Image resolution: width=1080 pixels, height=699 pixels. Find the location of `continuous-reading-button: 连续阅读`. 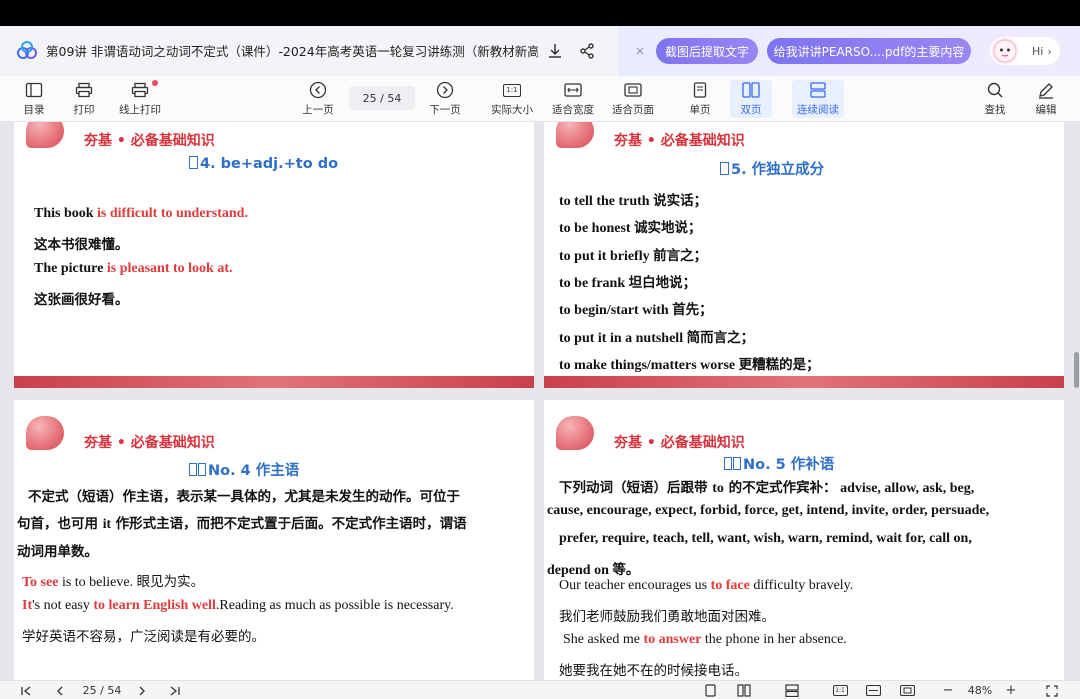

continuous-reading-button: 连续阅读 is located at coordinates (818, 99).